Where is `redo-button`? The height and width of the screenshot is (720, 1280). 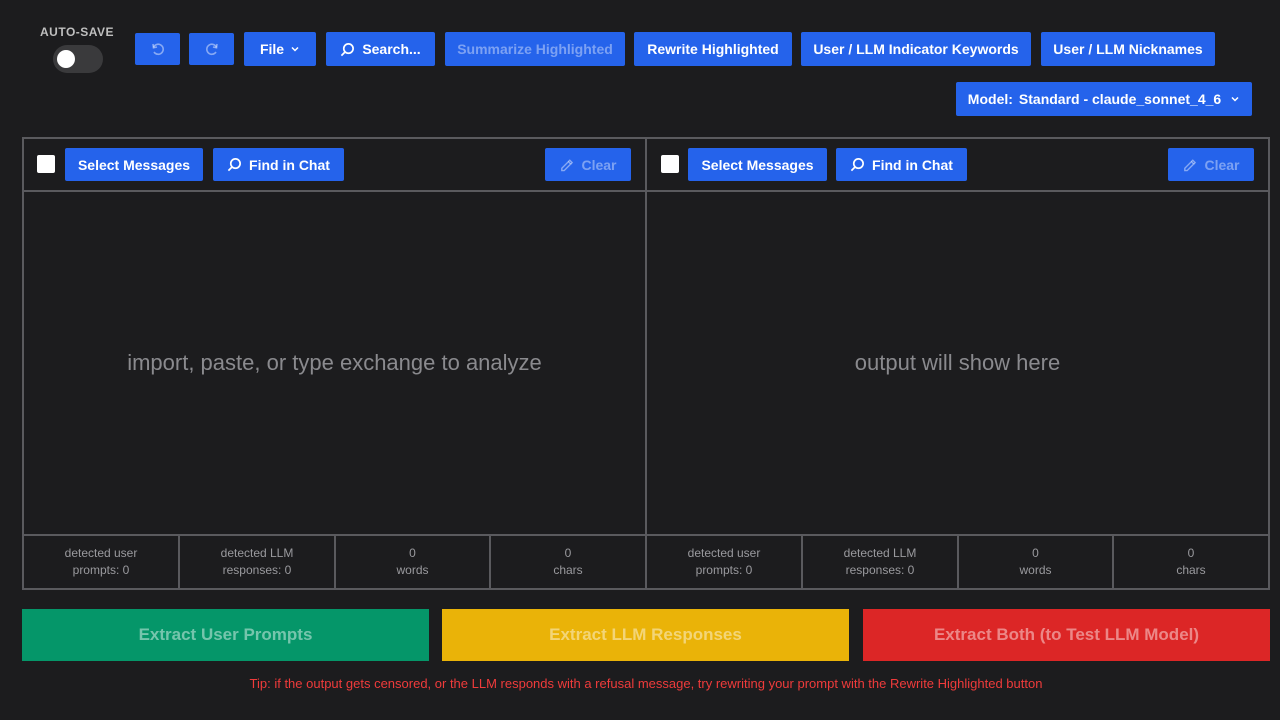
redo-button is located at coordinates (211, 49).